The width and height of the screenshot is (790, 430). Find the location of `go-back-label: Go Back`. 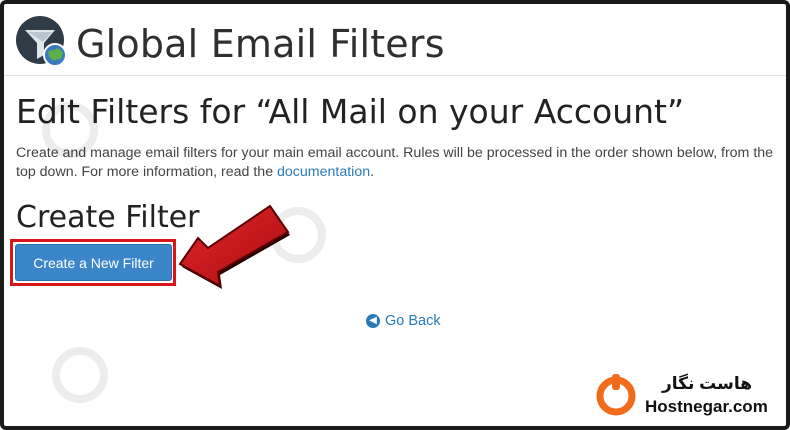

go-back-label: Go Back is located at coordinates (413, 321).